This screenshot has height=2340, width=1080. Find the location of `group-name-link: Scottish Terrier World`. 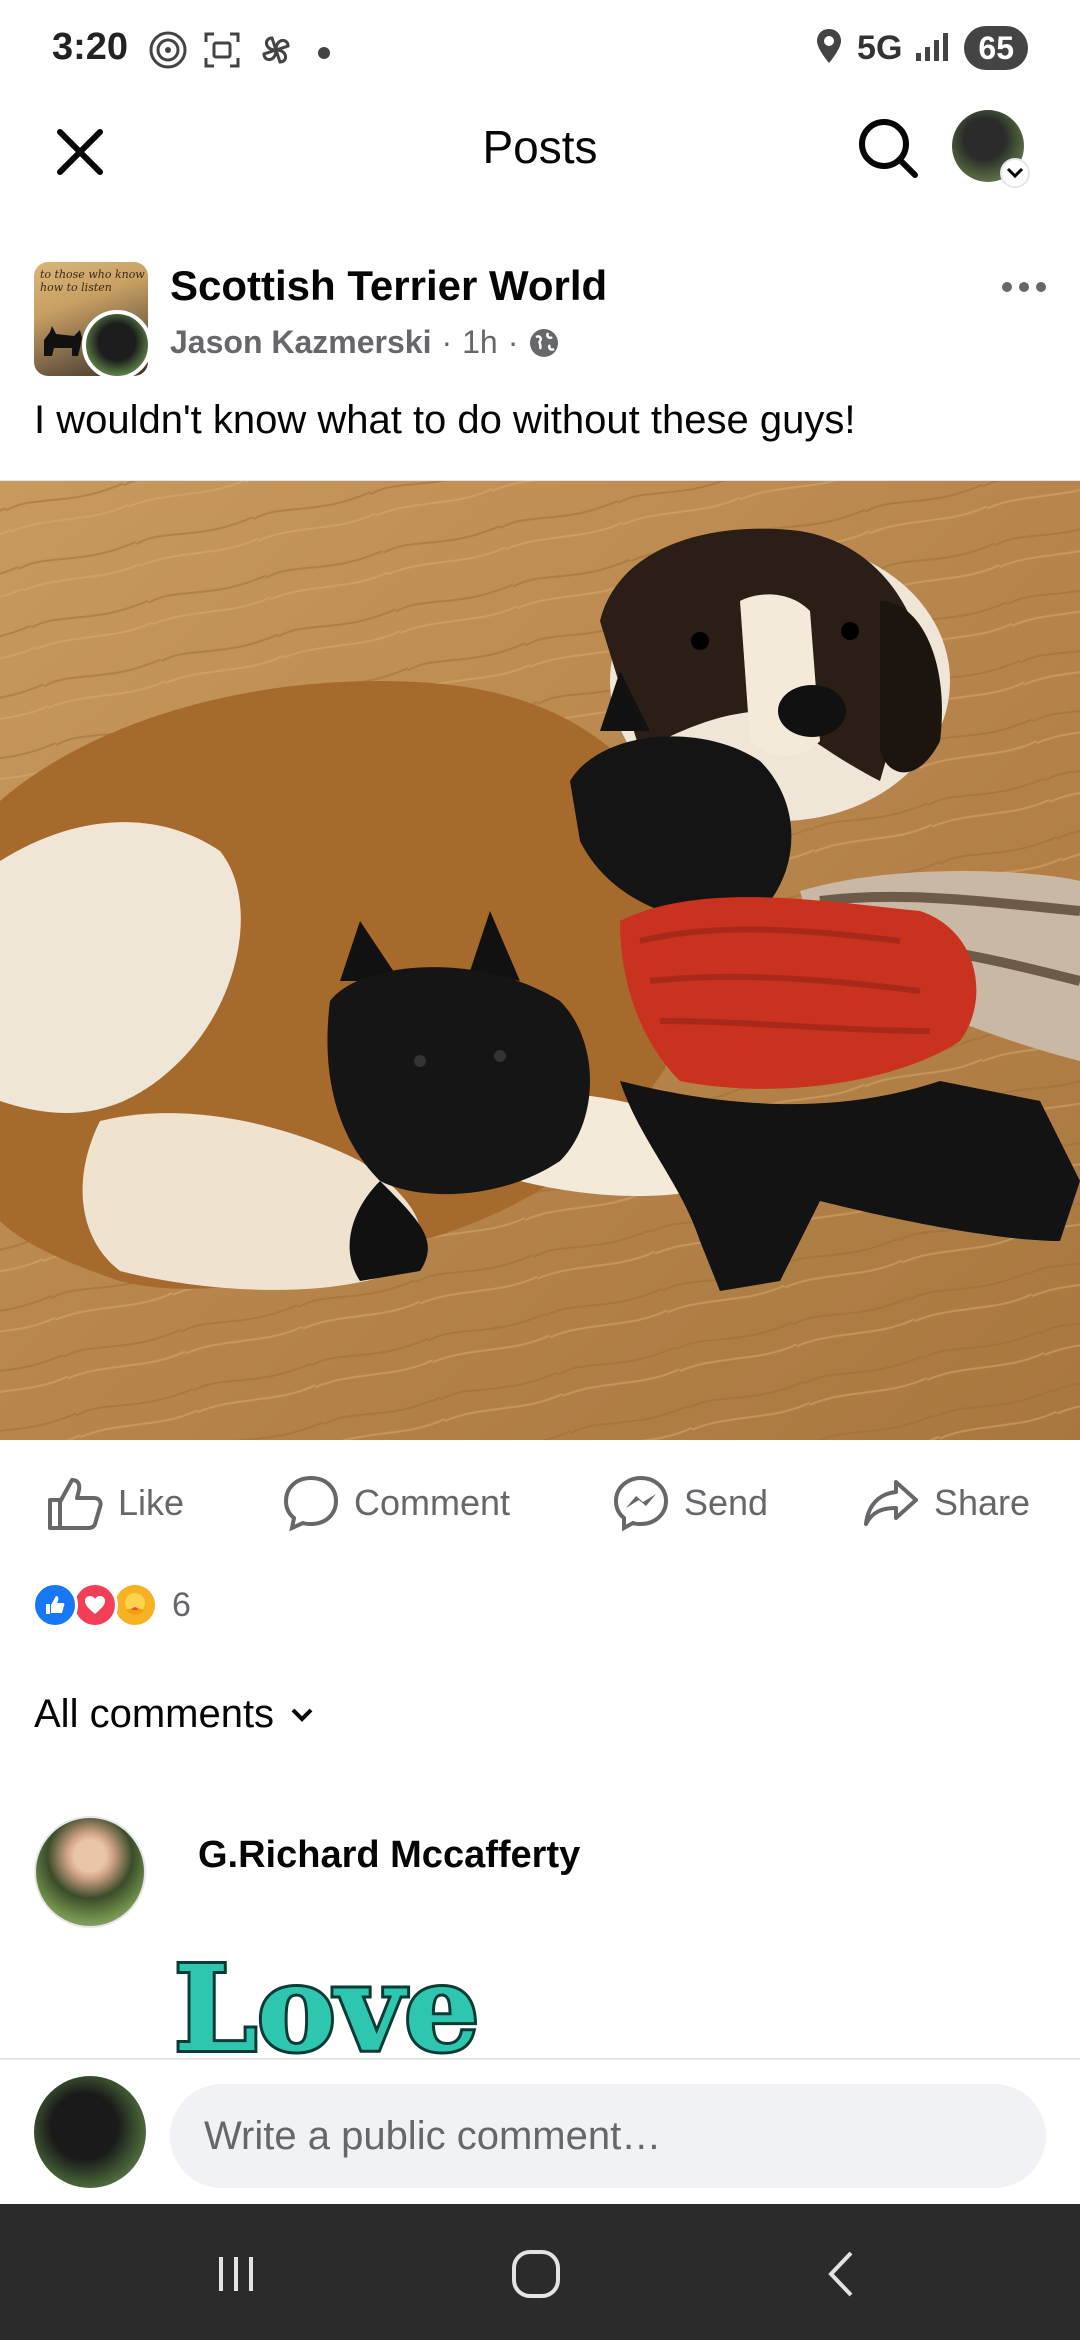

group-name-link: Scottish Terrier World is located at coordinates (388, 286).